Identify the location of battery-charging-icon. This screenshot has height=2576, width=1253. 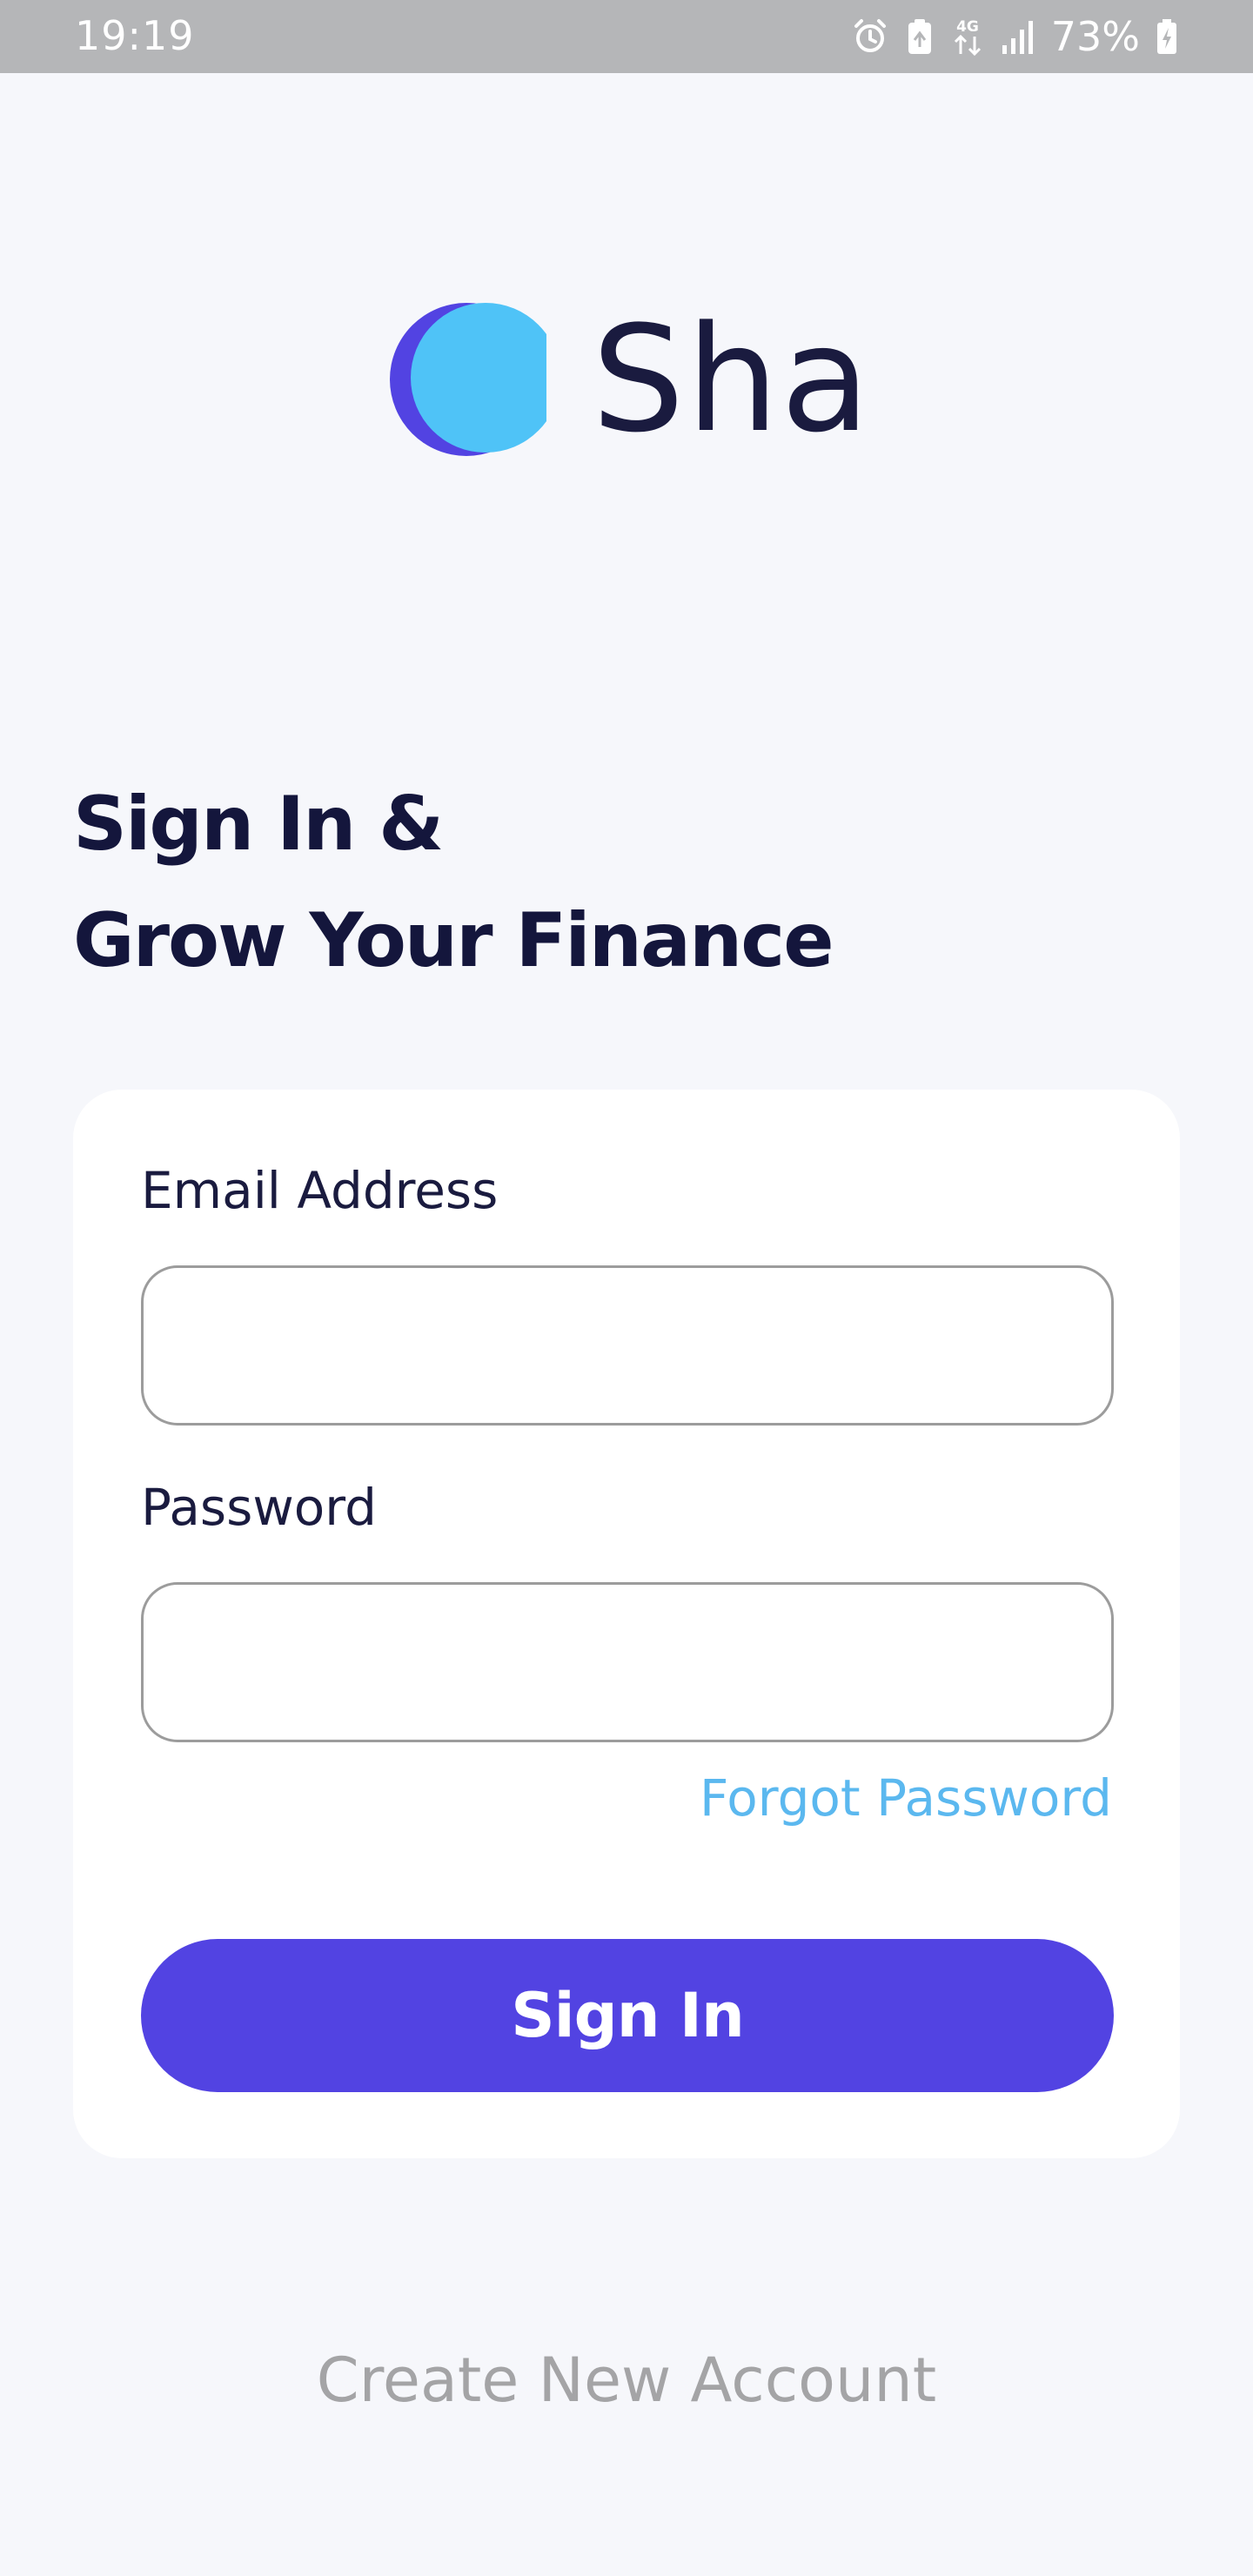
(1167, 37).